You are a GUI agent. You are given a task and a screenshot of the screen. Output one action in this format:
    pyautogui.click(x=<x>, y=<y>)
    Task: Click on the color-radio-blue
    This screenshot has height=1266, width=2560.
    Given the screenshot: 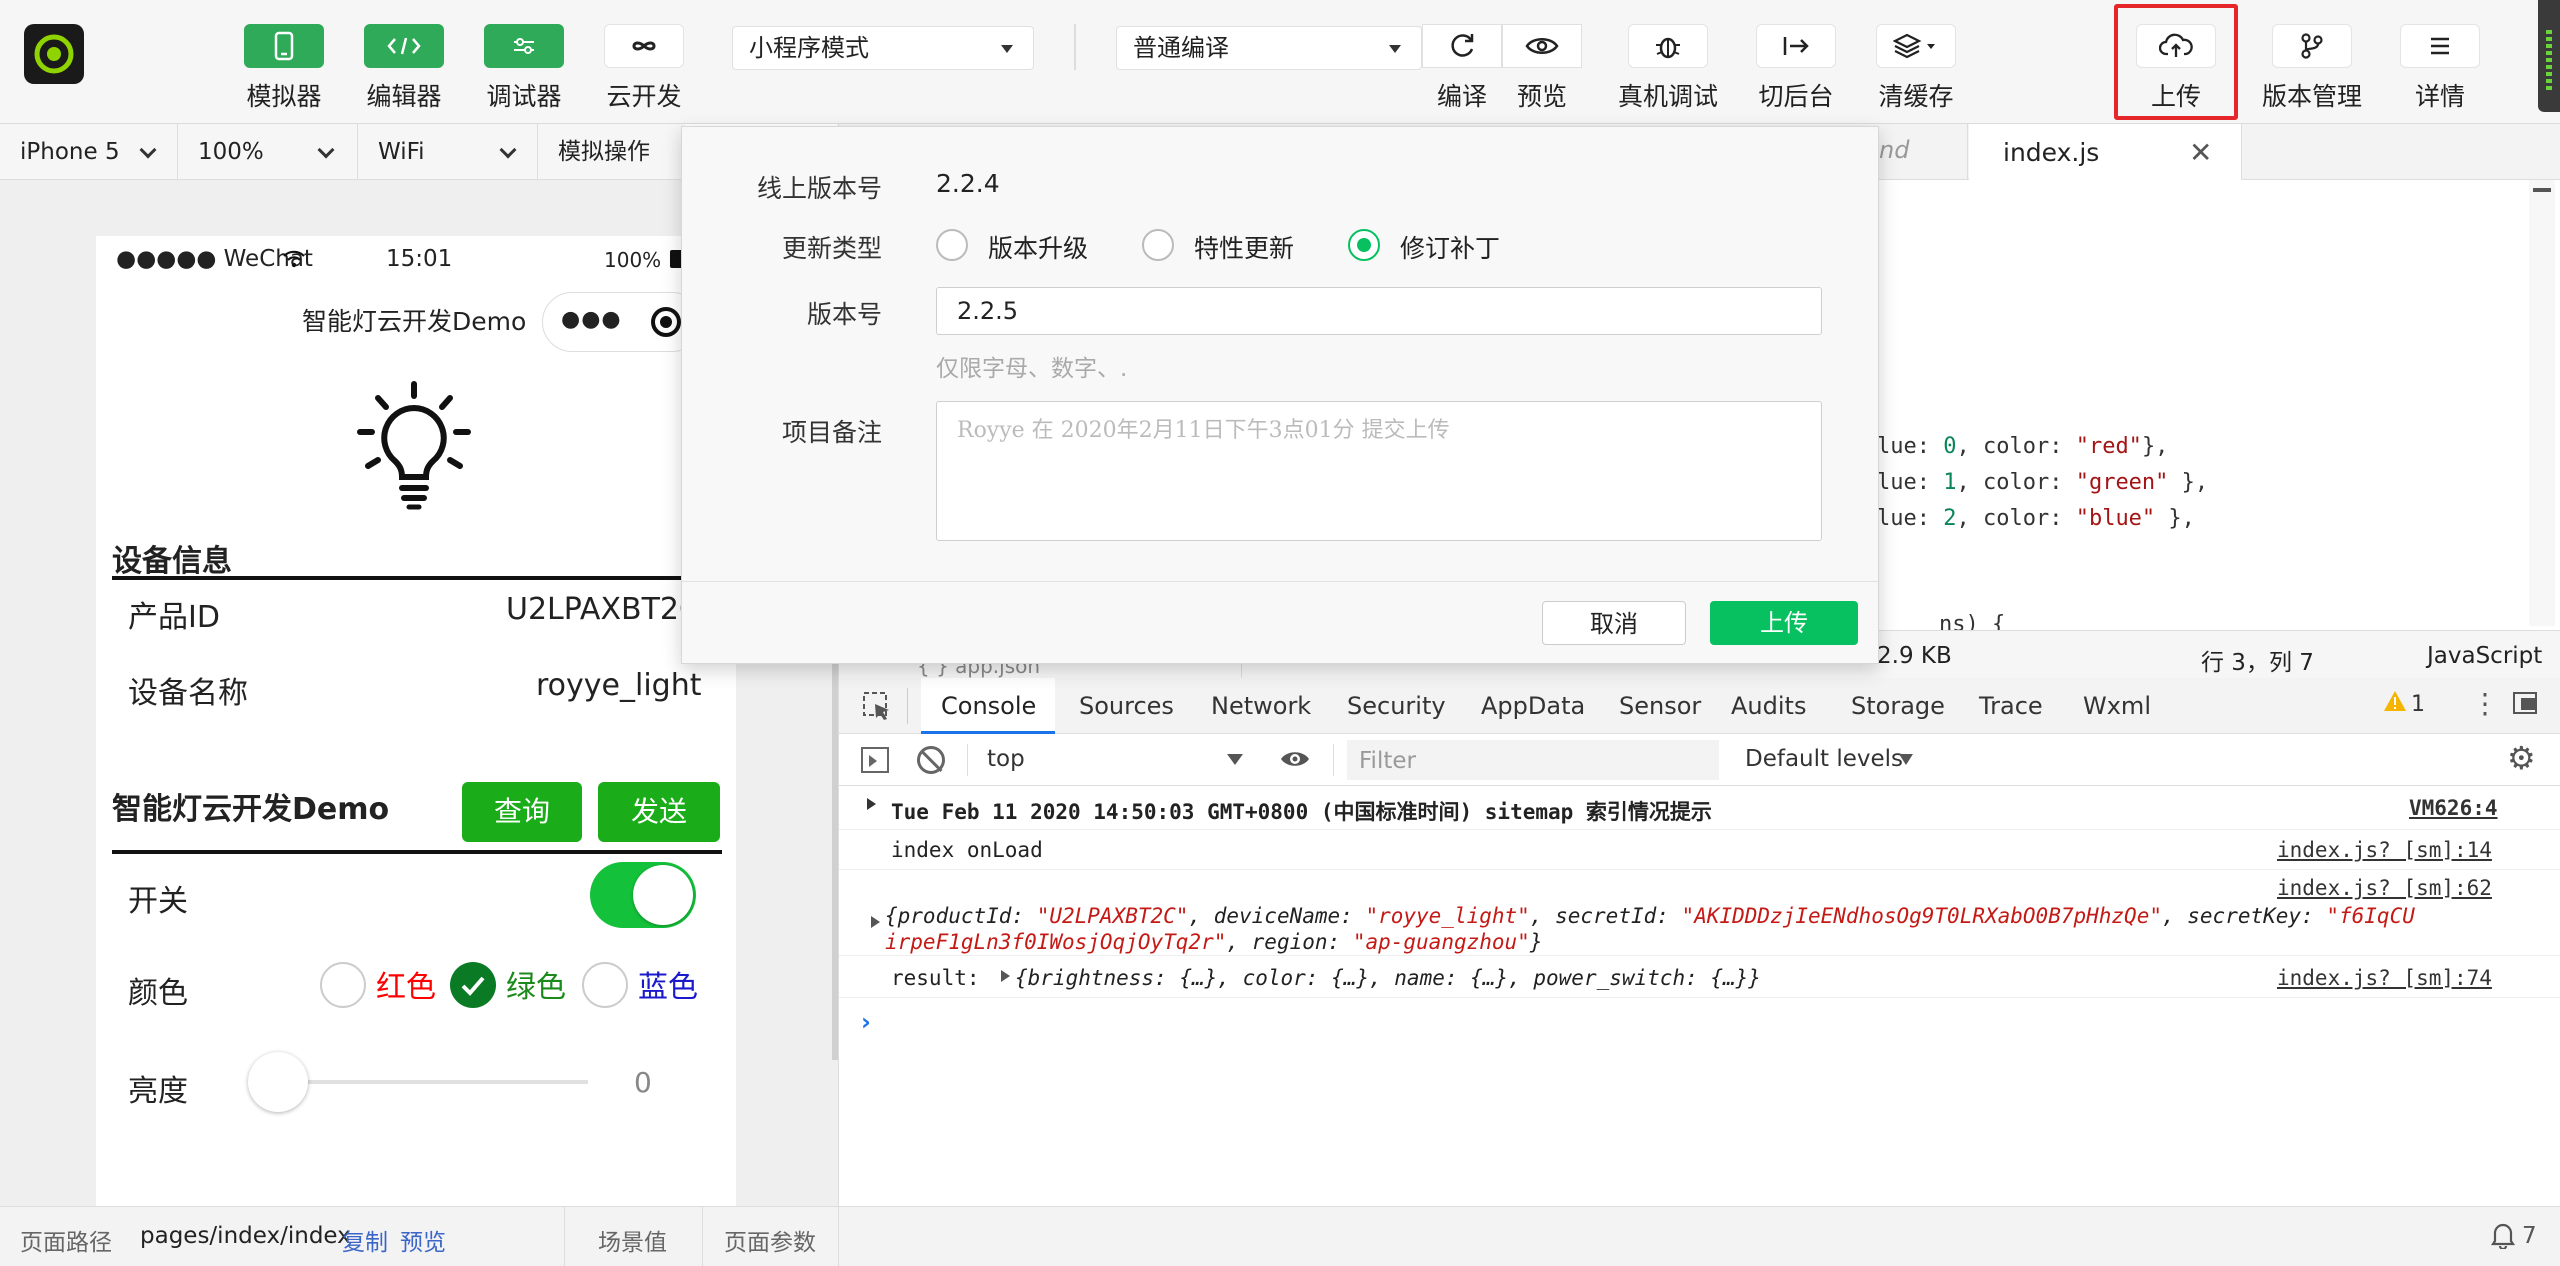 What is the action you would take?
    pyautogui.click(x=605, y=985)
    